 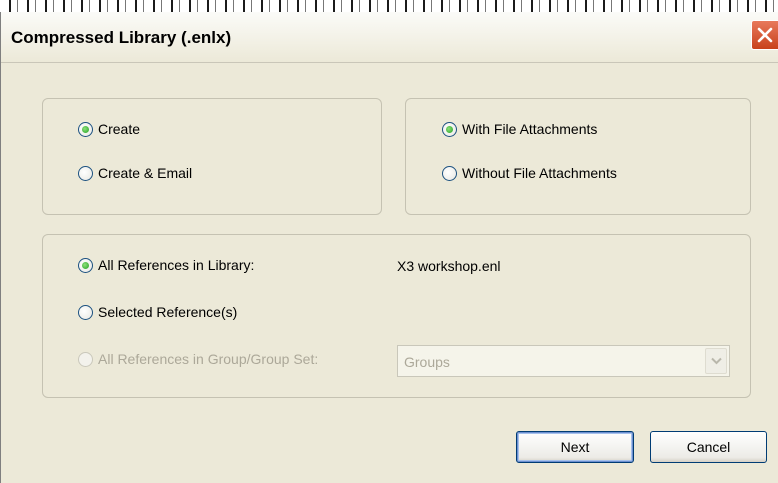 I want to click on with-attachments-label: With File Attachments, so click(x=530, y=129).